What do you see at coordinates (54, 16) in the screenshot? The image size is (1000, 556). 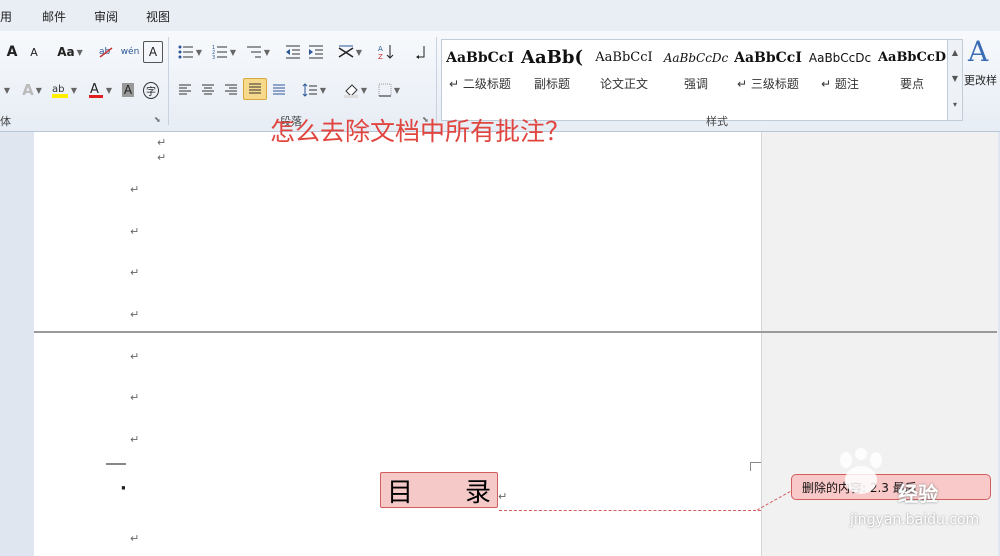 I see `menu-tab-mailings: 邮件` at bounding box center [54, 16].